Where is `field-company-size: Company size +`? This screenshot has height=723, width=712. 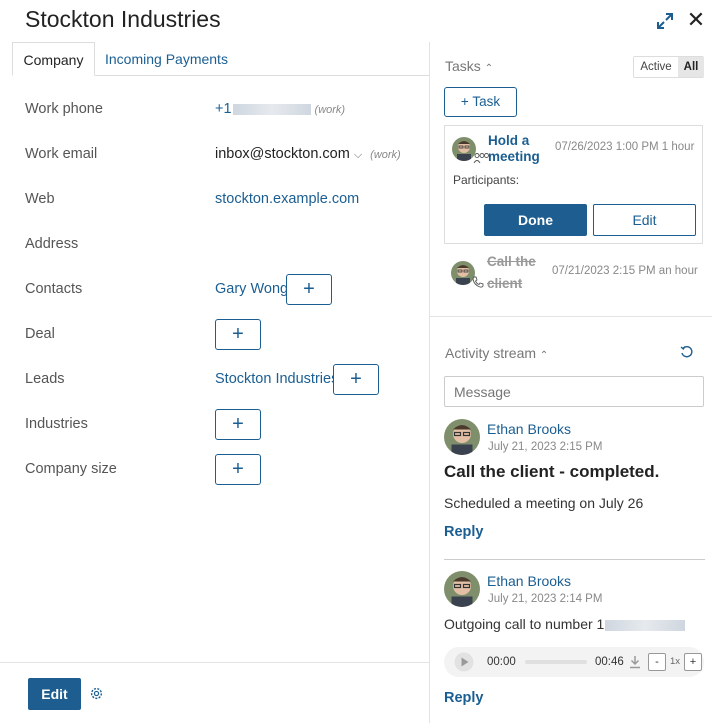 field-company-size: Company size + is located at coordinates (220, 469).